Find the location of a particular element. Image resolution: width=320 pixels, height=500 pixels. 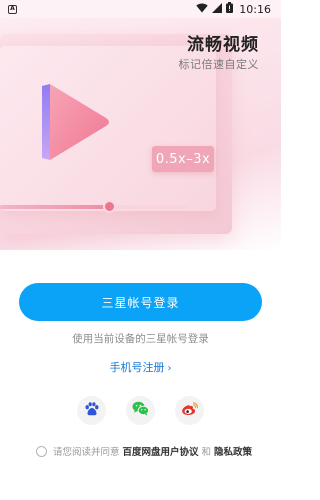

clock: 10:16 is located at coordinates (255, 9).